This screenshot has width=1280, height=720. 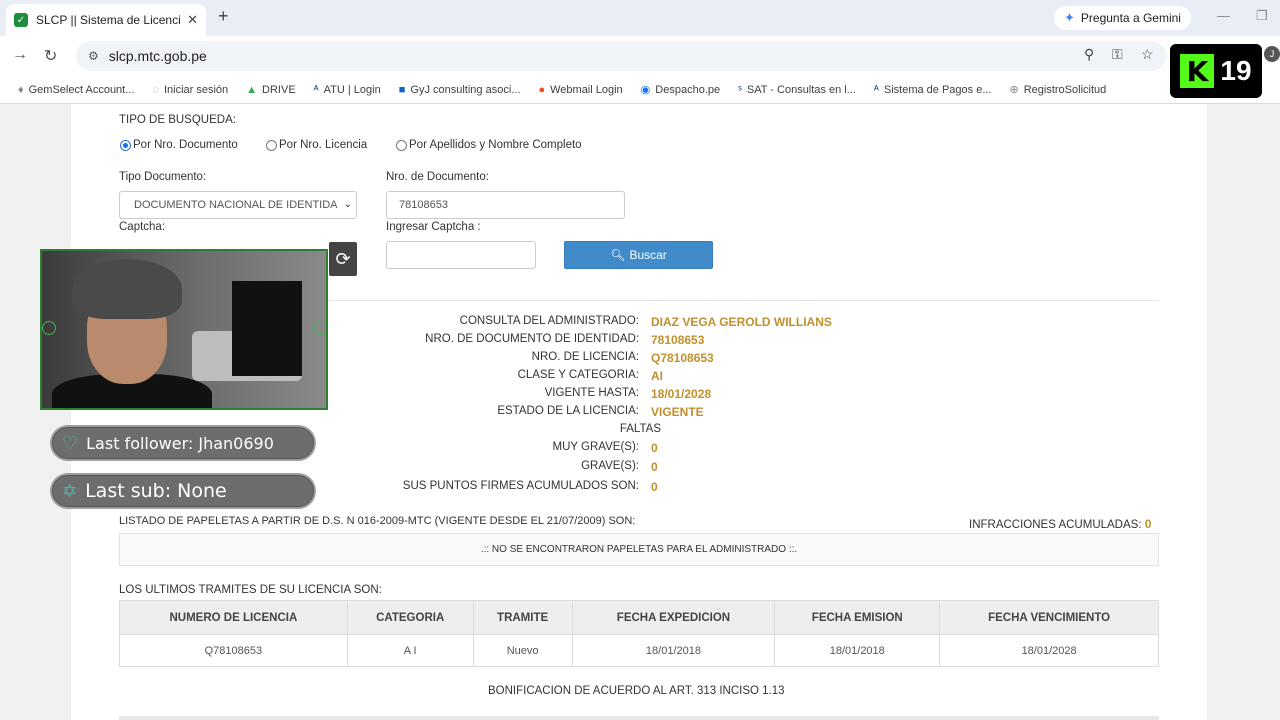 What do you see at coordinates (223, 16) in the screenshot?
I see `new-tab-button: +` at bounding box center [223, 16].